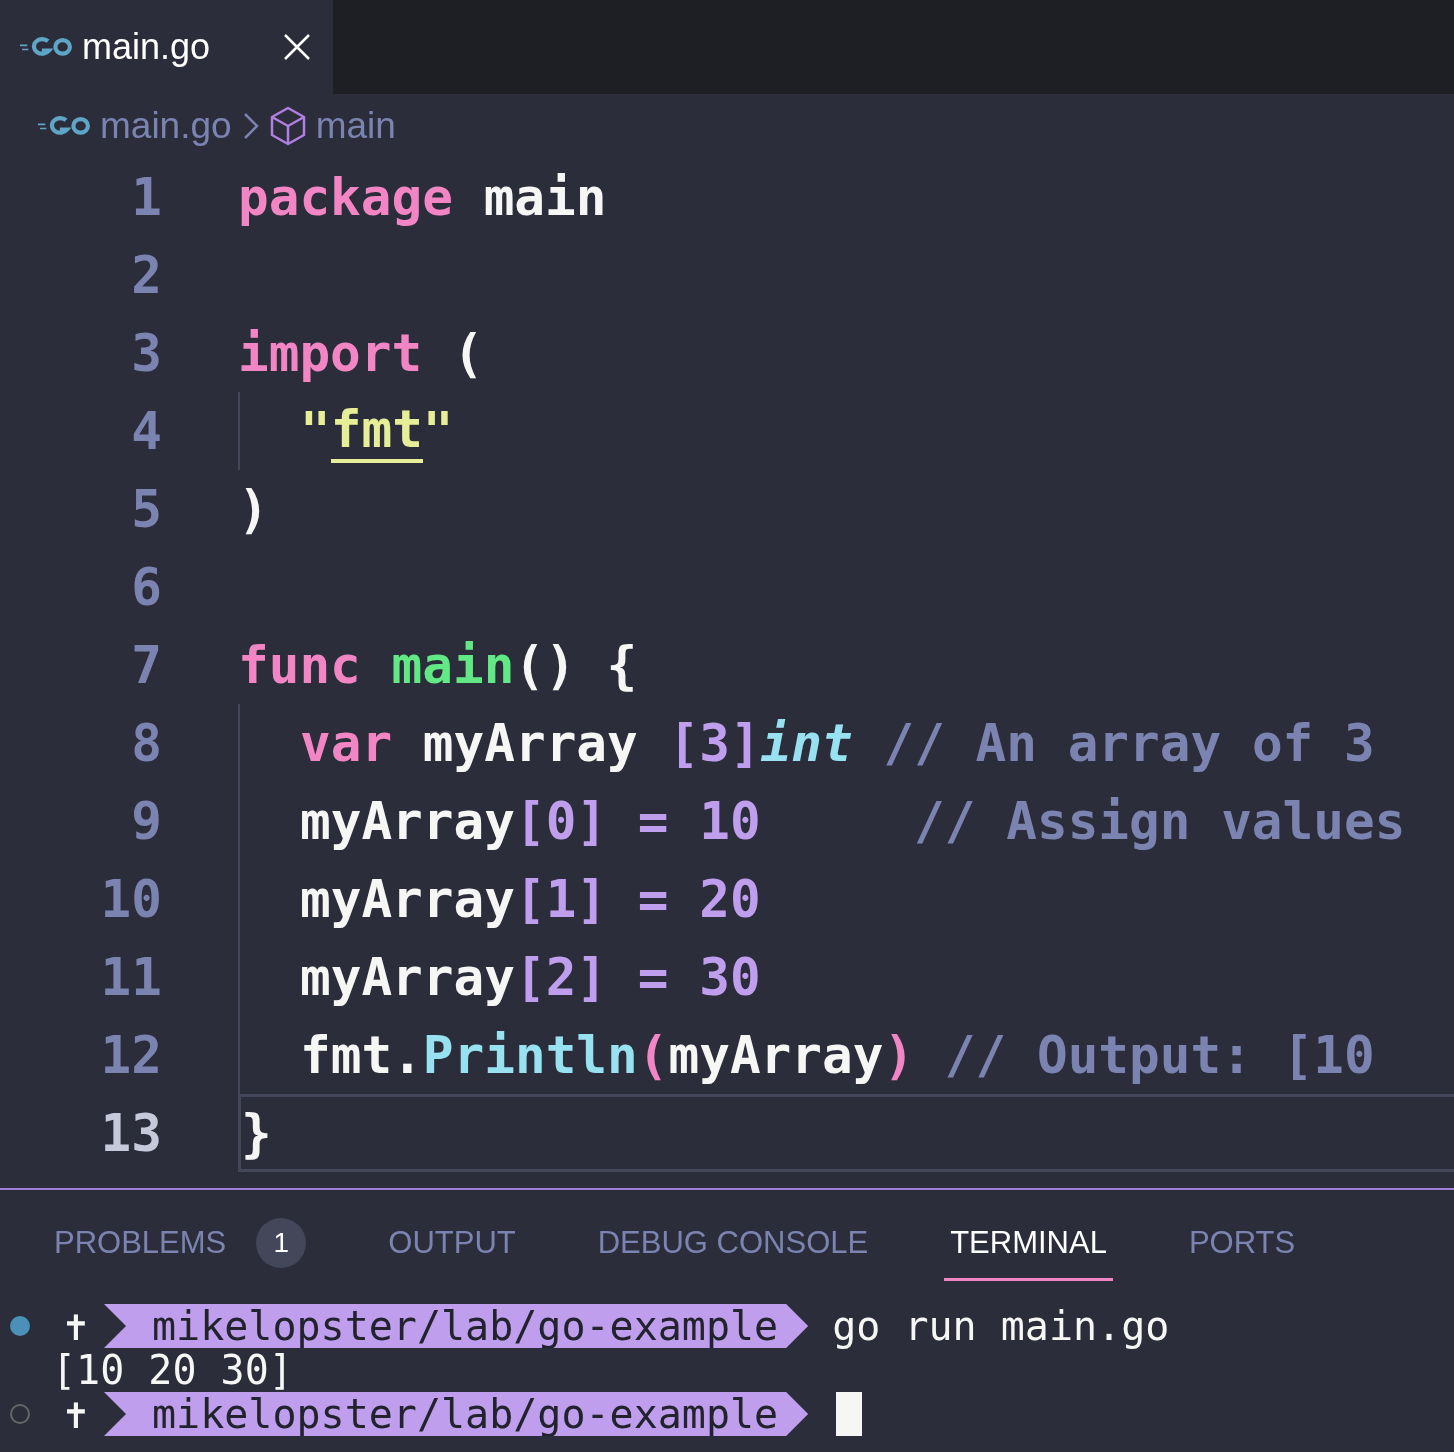  I want to click on code-line: import (, so click(361, 353).